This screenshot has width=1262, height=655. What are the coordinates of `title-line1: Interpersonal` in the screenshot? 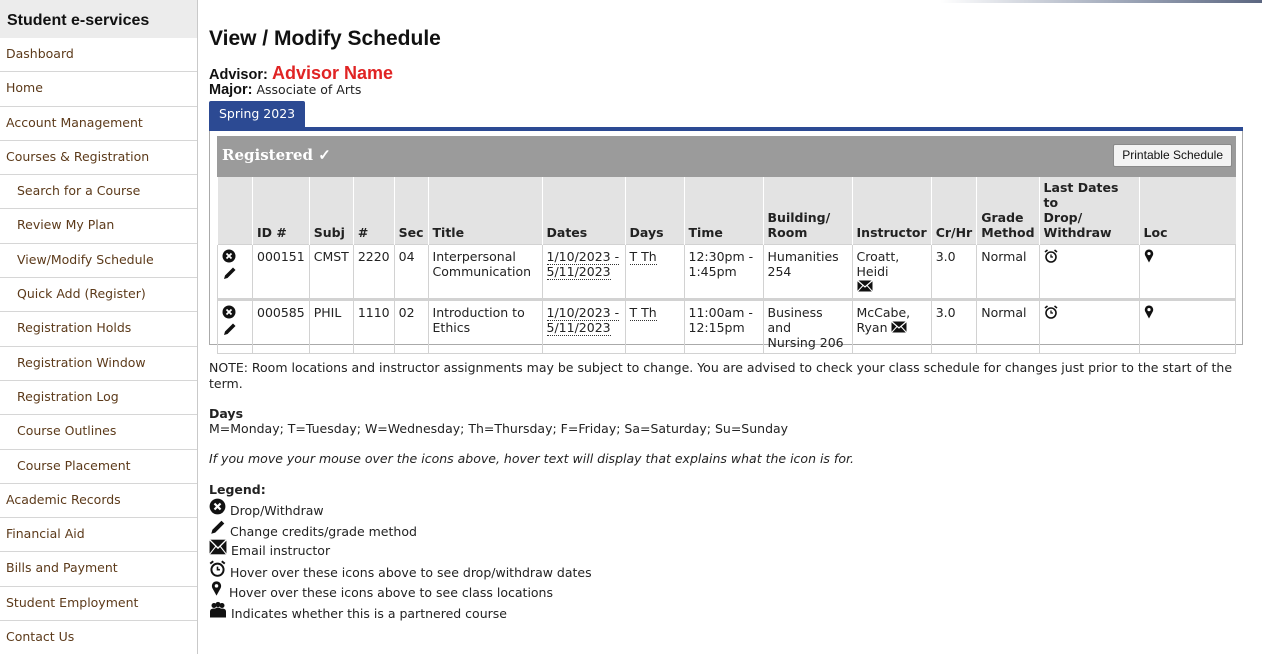 It's located at (474, 256).